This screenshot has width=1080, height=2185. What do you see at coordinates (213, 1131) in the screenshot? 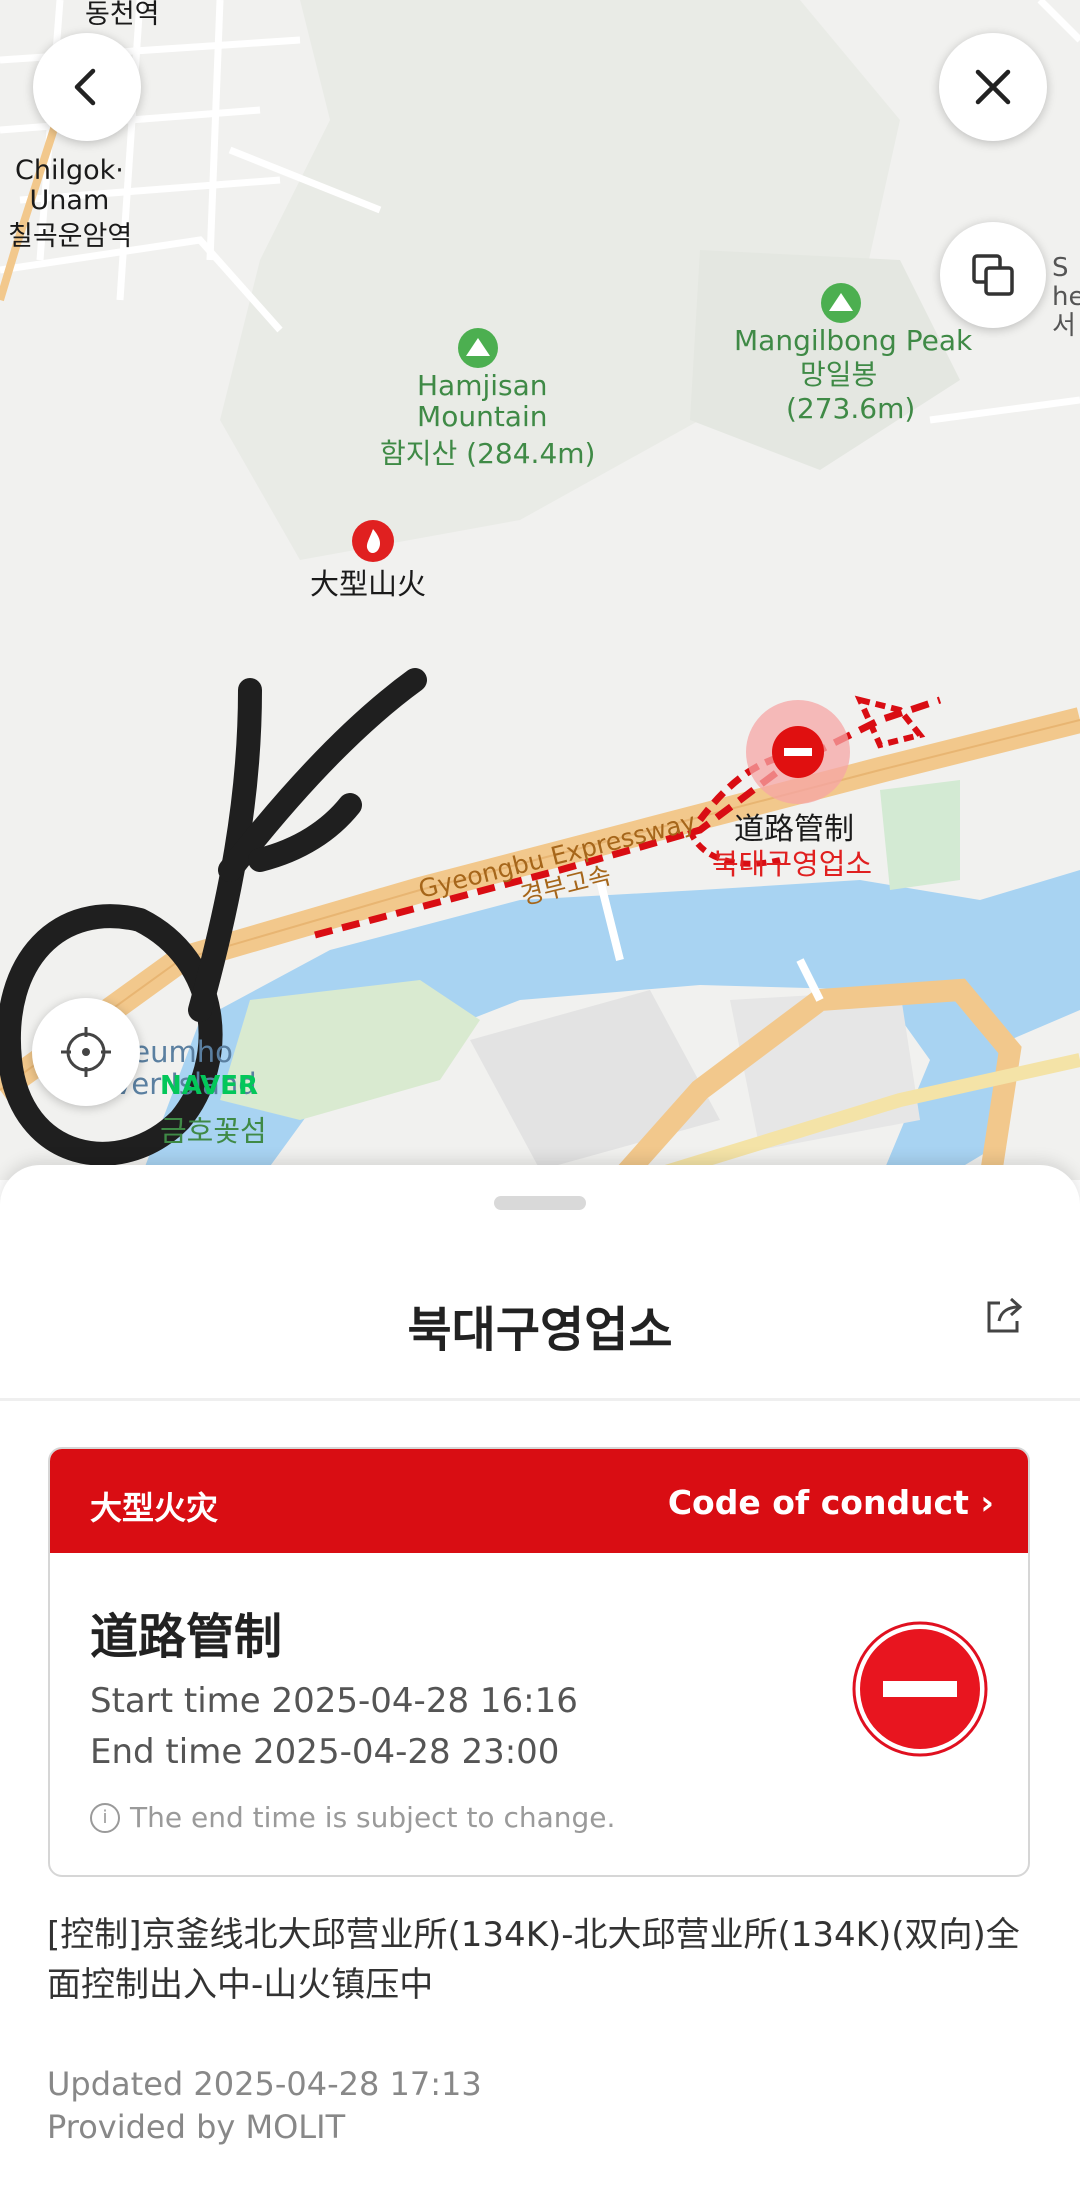
I see `island-label-ko: 금호꽃섬` at bounding box center [213, 1131].